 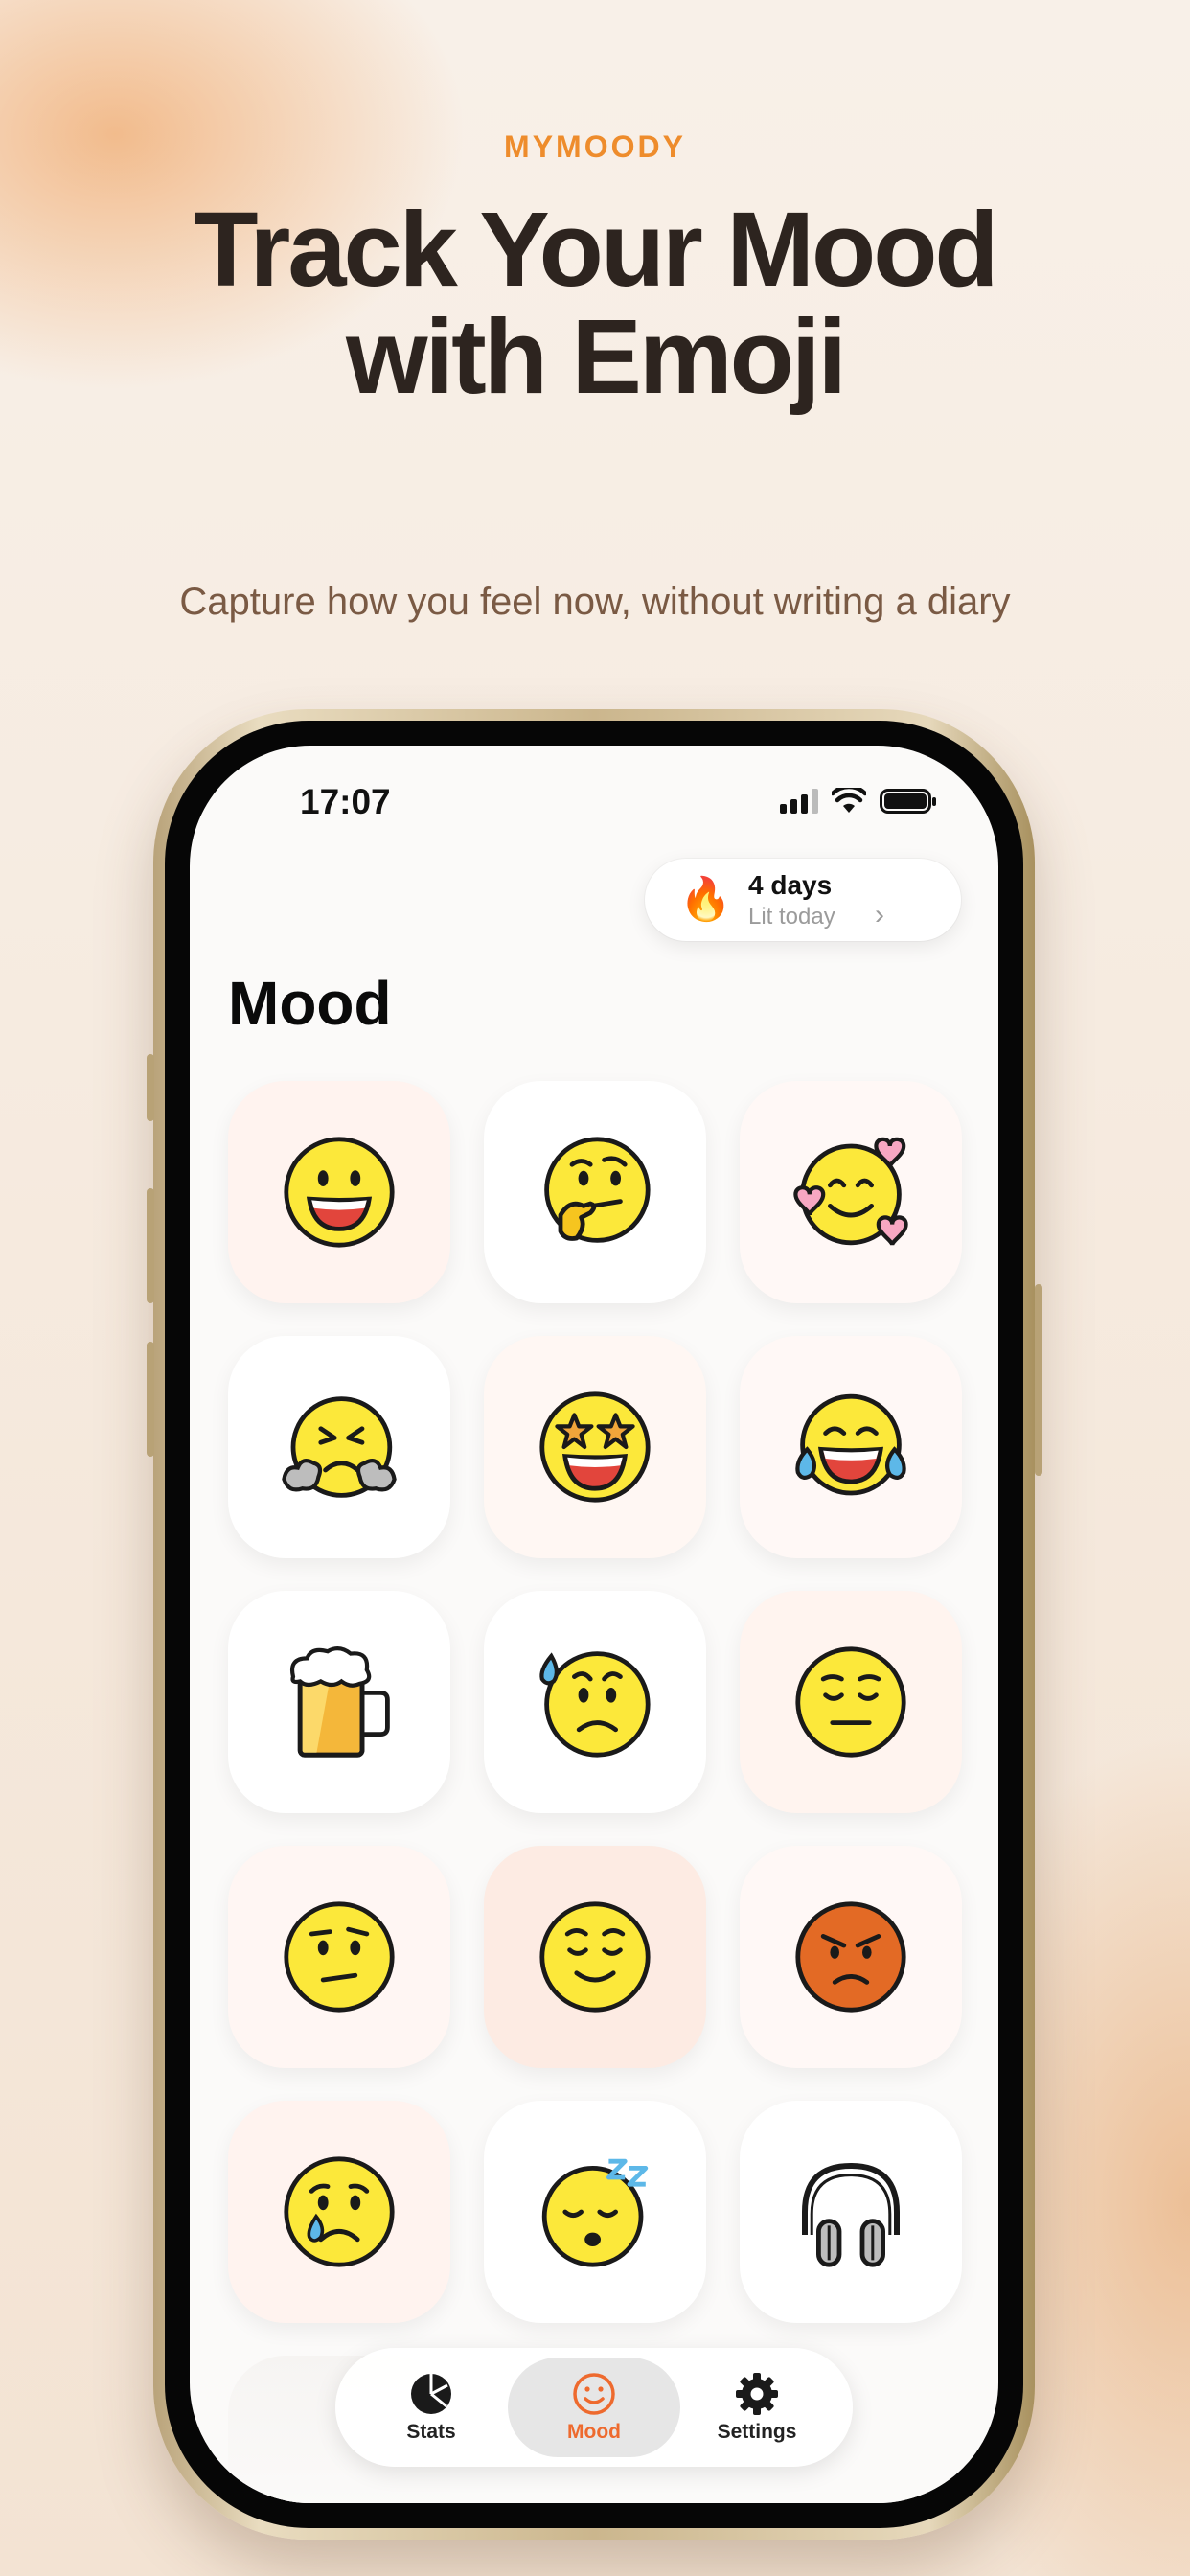 I want to click on headphones-icon, so click(x=851, y=2214).